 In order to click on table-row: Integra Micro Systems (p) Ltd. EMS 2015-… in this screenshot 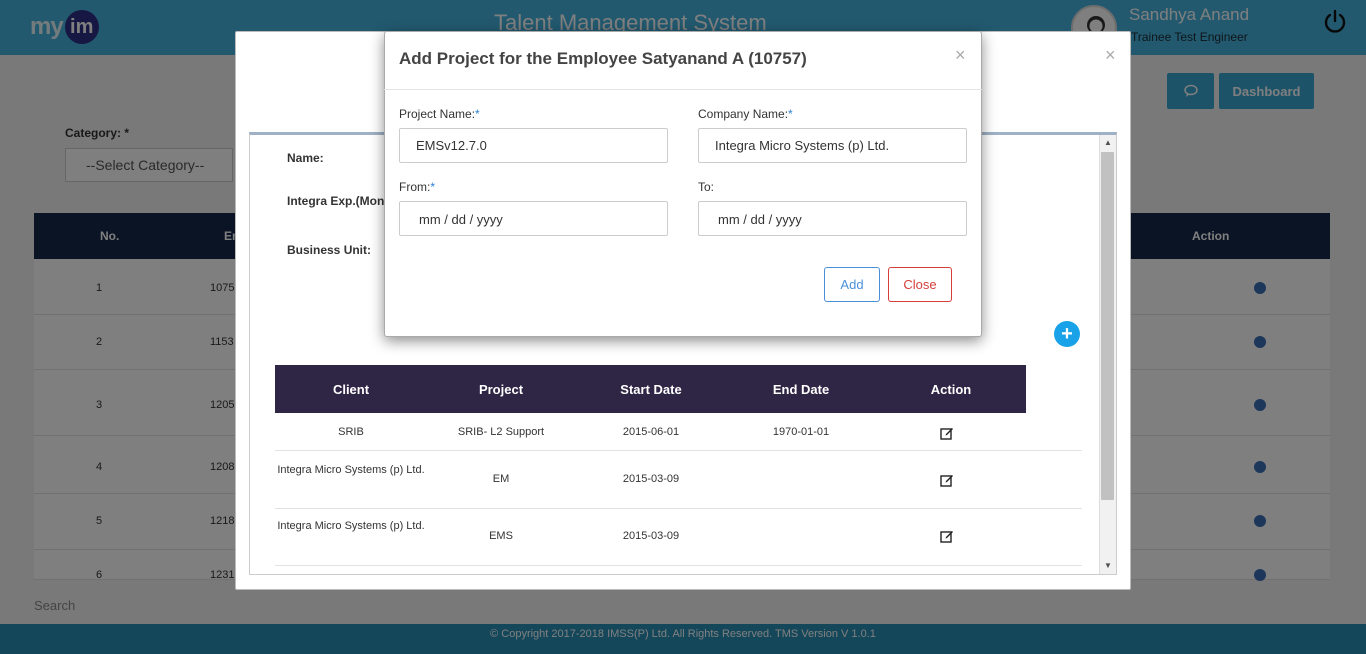, I will do `click(678, 537)`.